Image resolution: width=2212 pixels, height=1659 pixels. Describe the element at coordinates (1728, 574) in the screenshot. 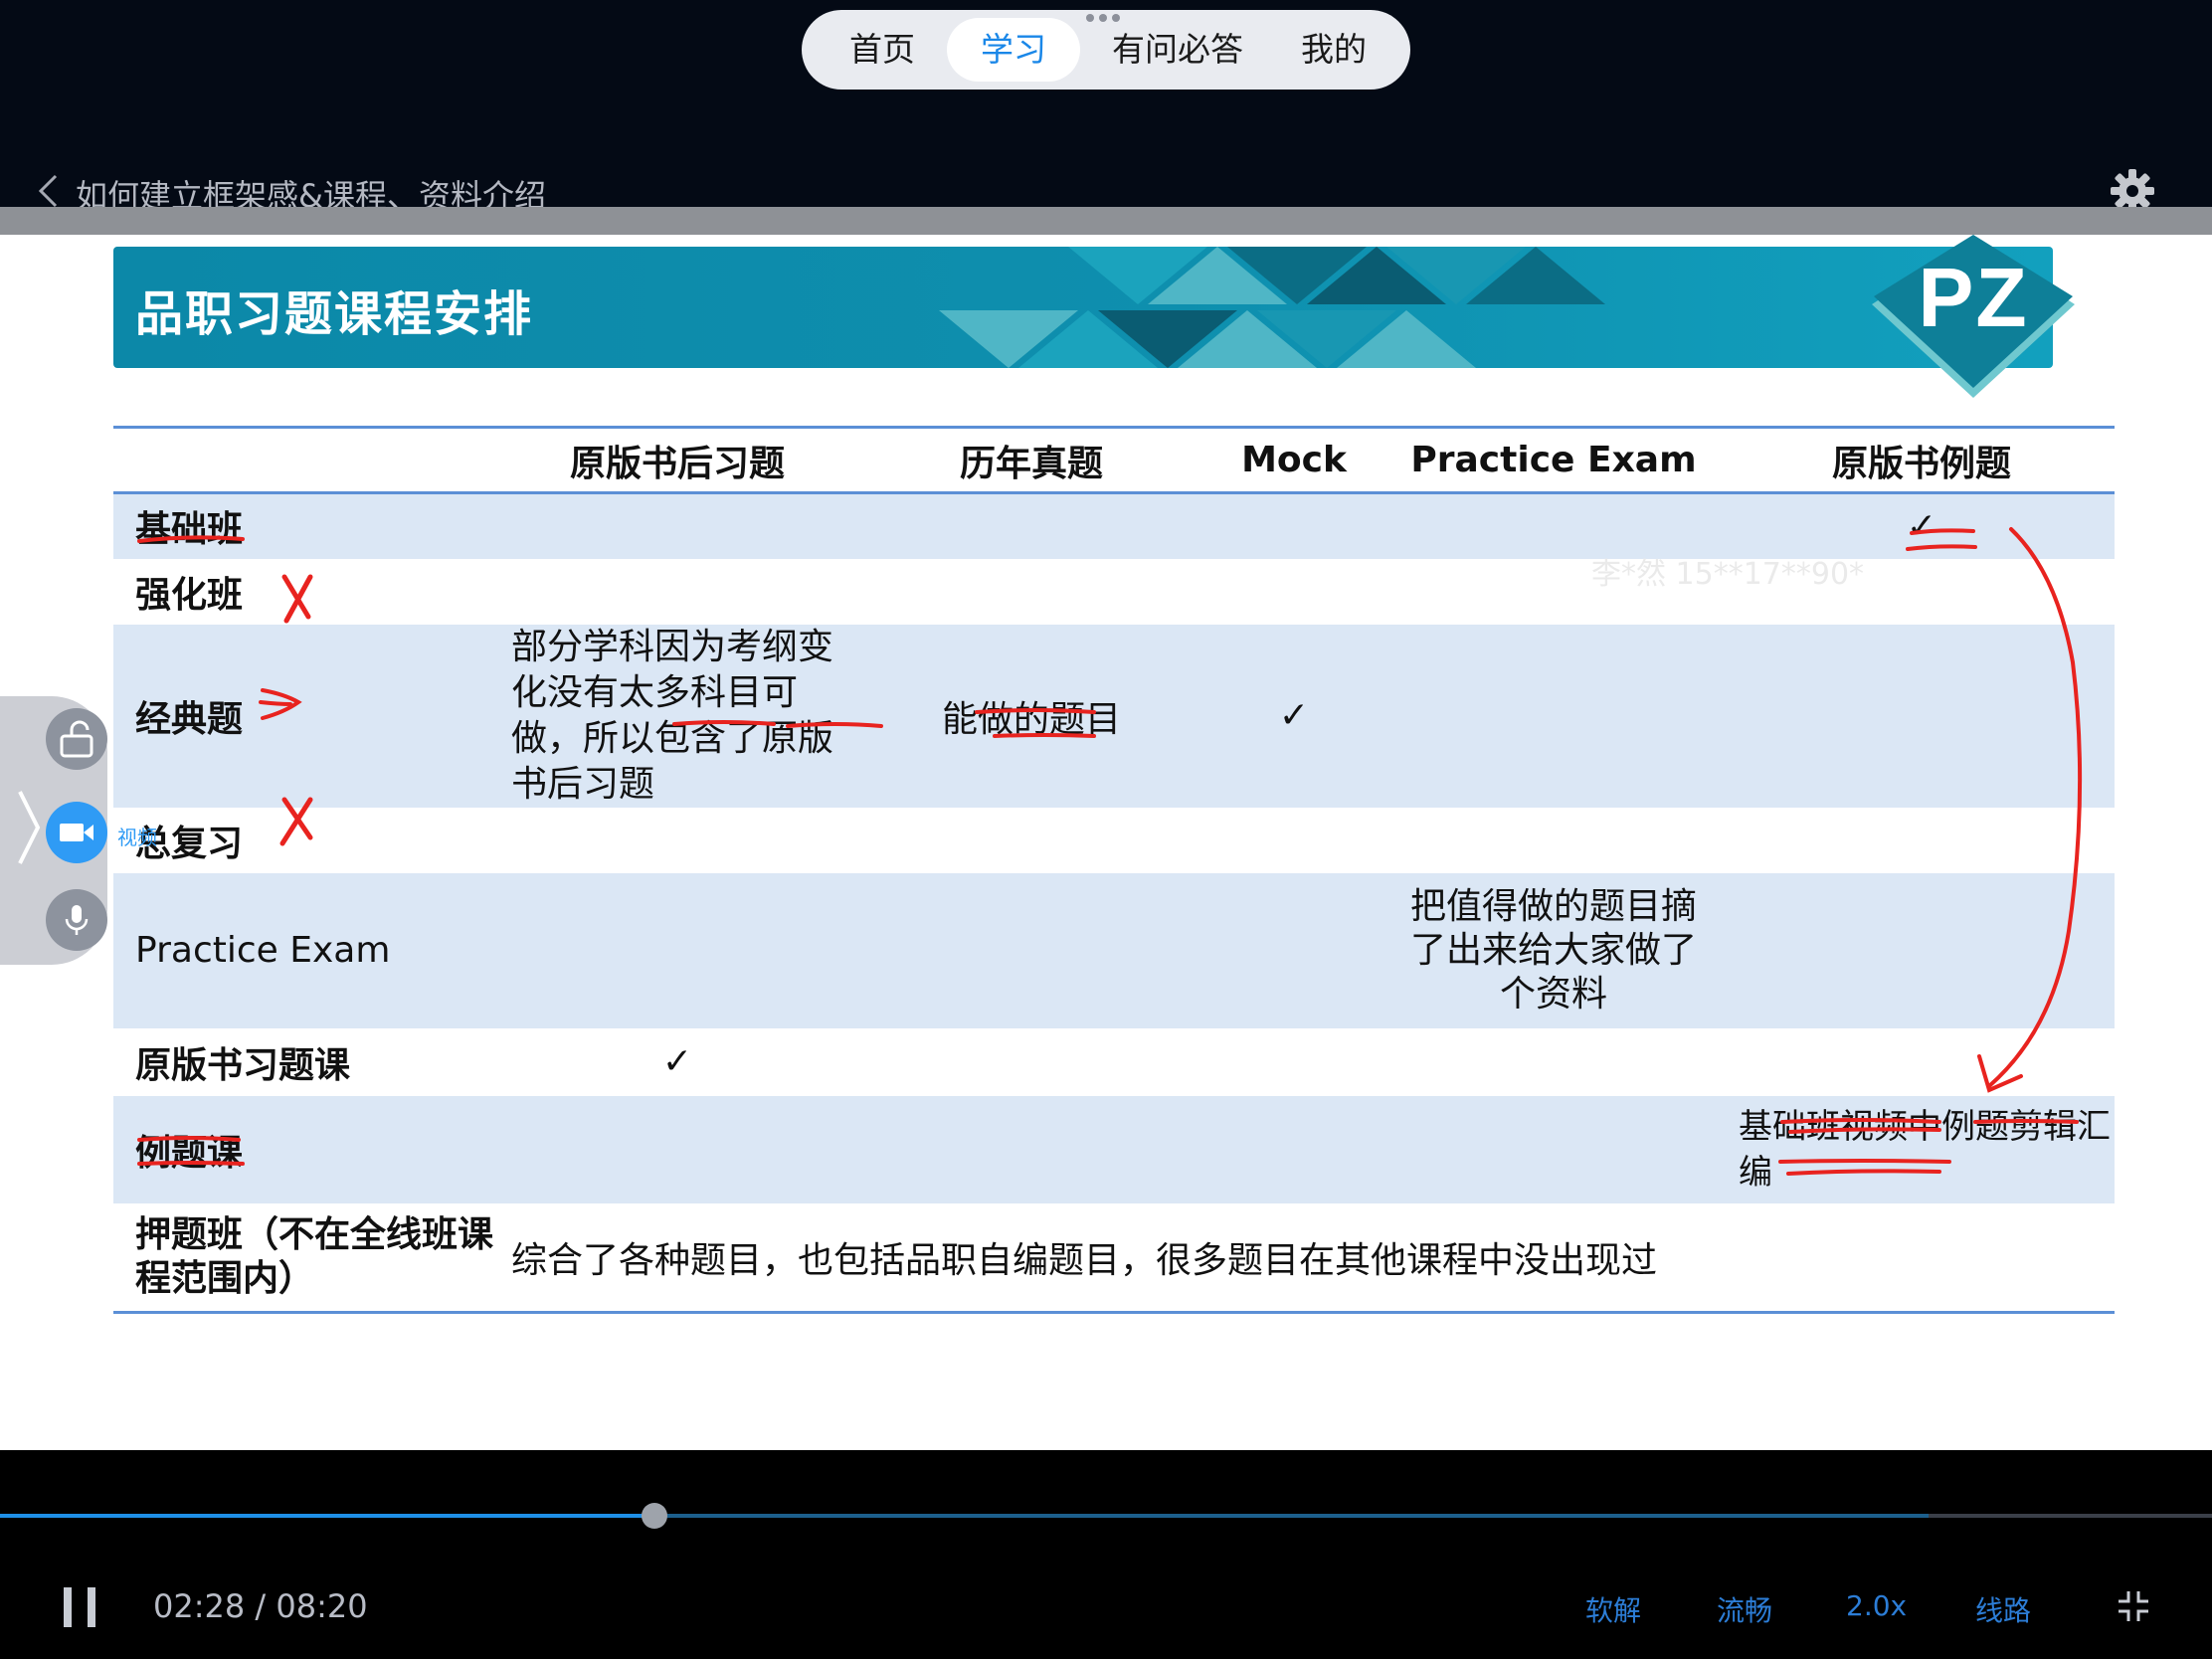

I see `watermark: 李*然 15**17**90*` at that location.